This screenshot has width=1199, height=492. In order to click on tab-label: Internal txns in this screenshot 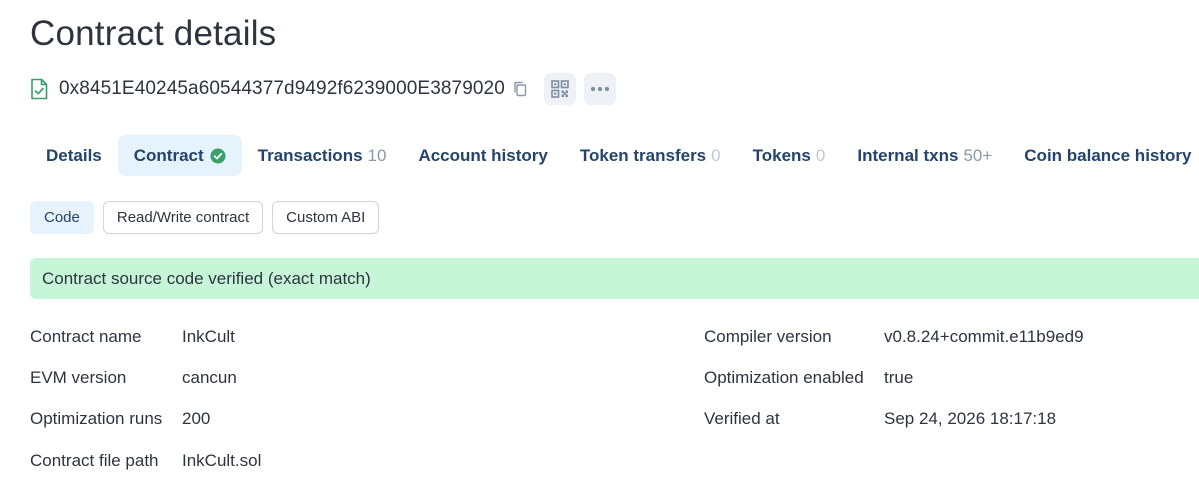, I will do `click(908, 155)`.